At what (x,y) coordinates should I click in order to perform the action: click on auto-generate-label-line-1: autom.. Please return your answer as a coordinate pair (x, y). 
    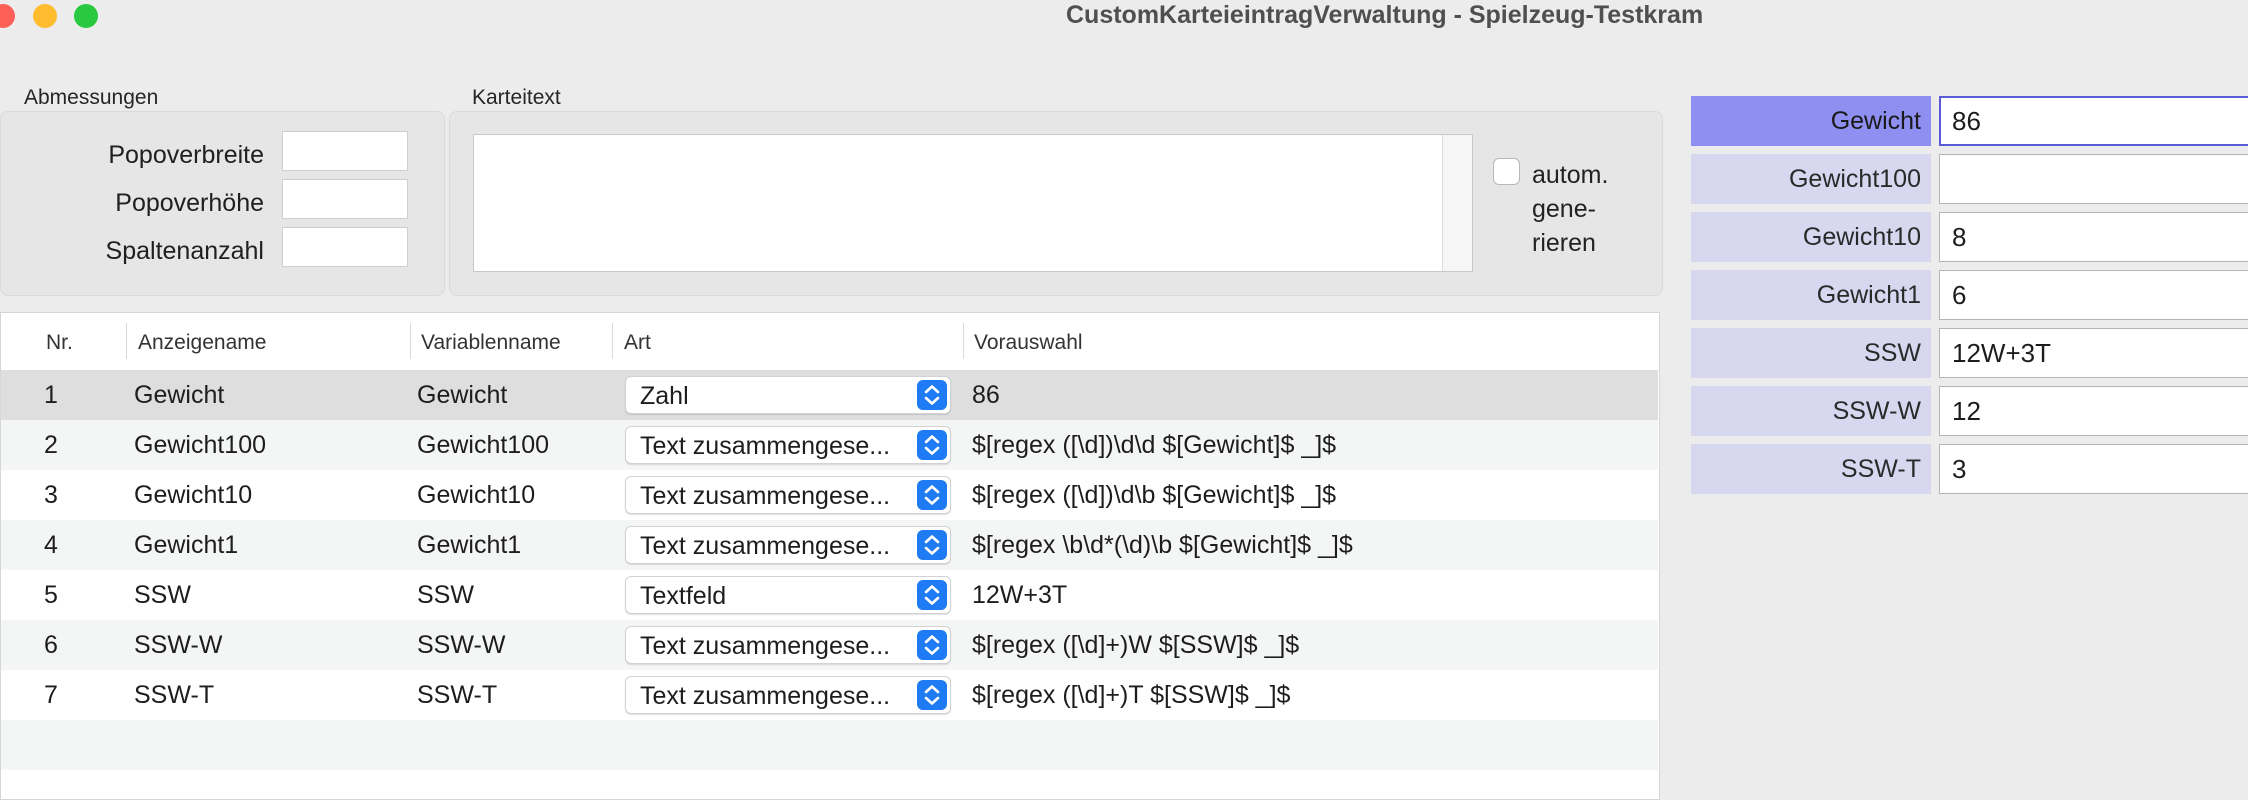
    Looking at the image, I should click on (1570, 175).